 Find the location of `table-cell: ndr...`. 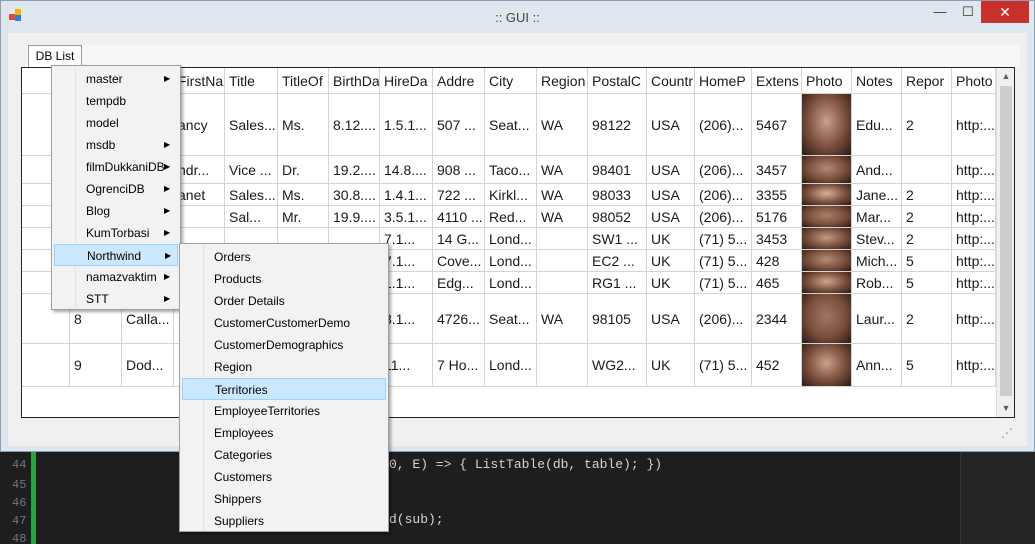

table-cell: ndr... is located at coordinates (199, 170).